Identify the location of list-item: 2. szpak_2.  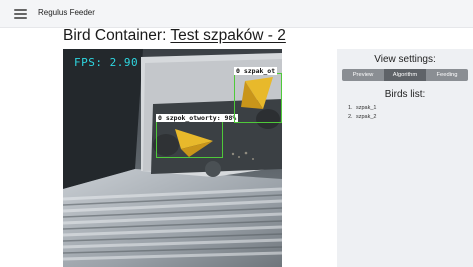
(362, 117).